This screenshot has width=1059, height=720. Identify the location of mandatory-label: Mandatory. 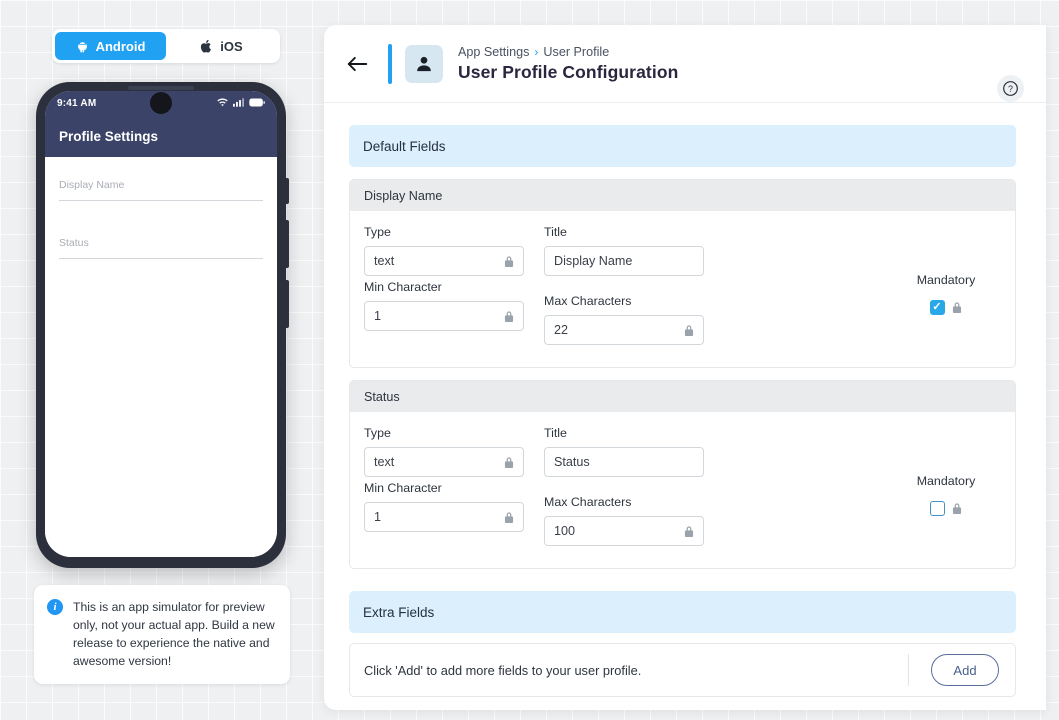
(946, 280).